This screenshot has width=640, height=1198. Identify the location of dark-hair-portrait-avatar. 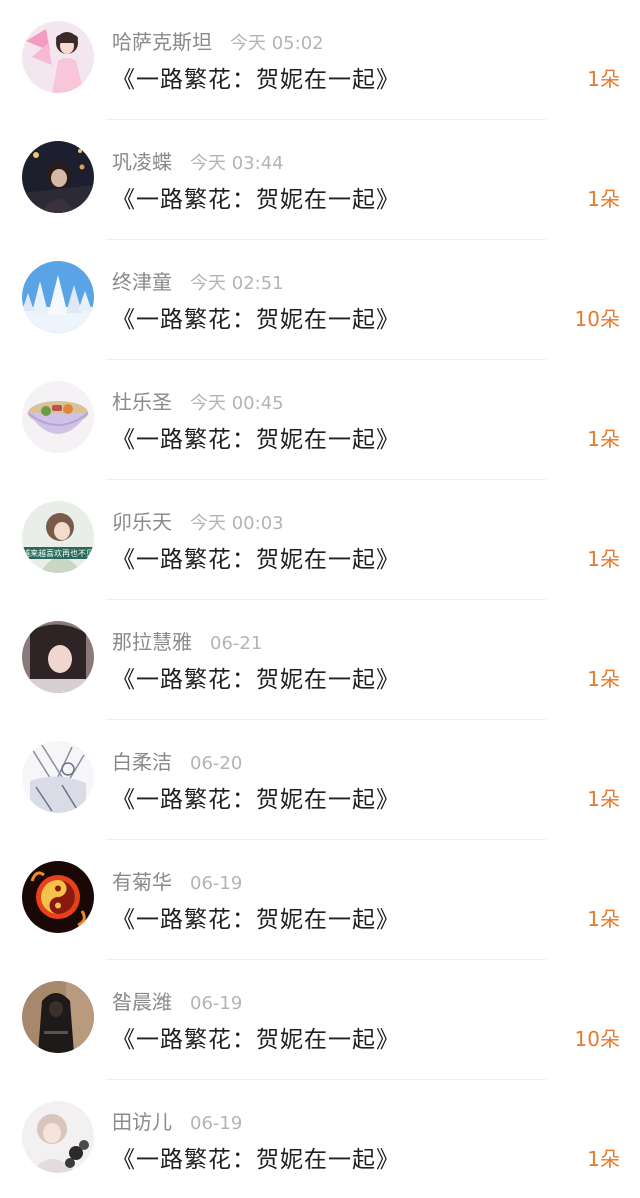
(58, 657).